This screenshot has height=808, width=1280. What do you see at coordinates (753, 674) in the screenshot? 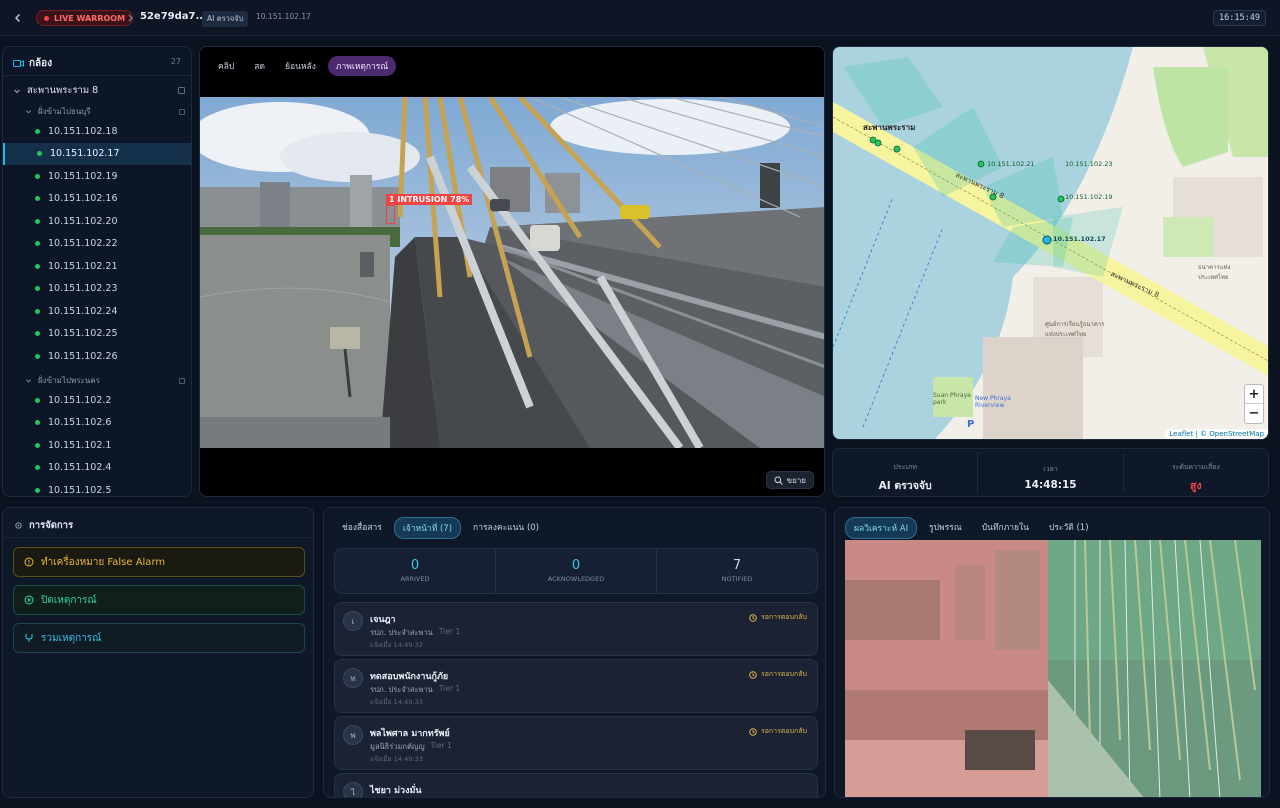
I see `clock-icon` at bounding box center [753, 674].